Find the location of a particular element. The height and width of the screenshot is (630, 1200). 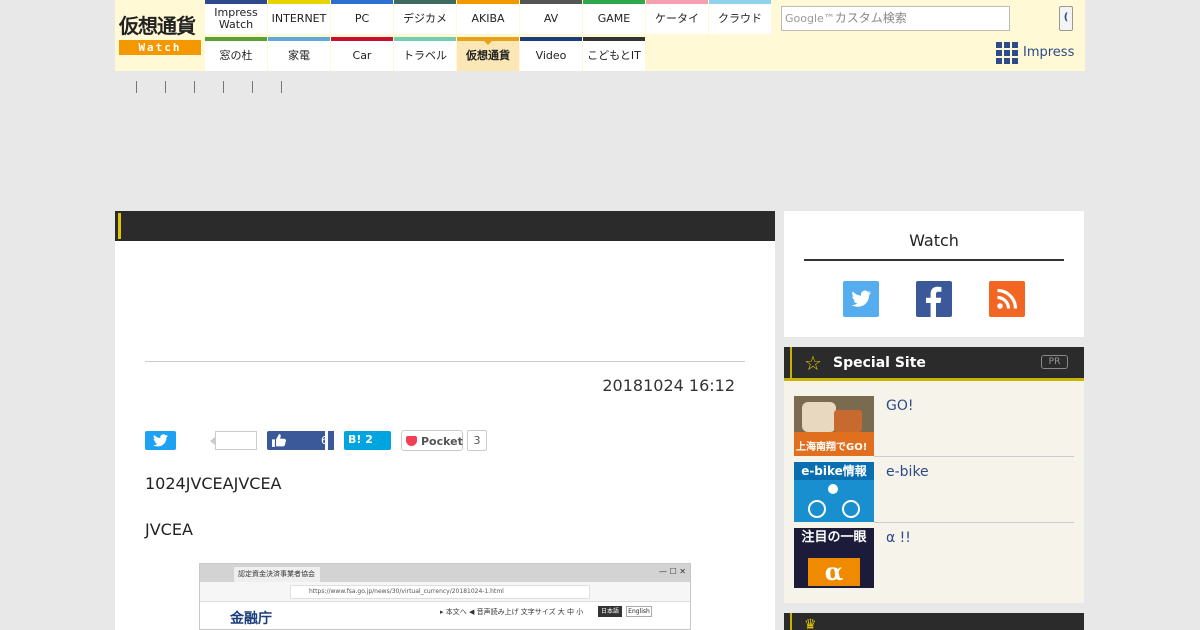

breadcrumb is located at coordinates (223, 87).